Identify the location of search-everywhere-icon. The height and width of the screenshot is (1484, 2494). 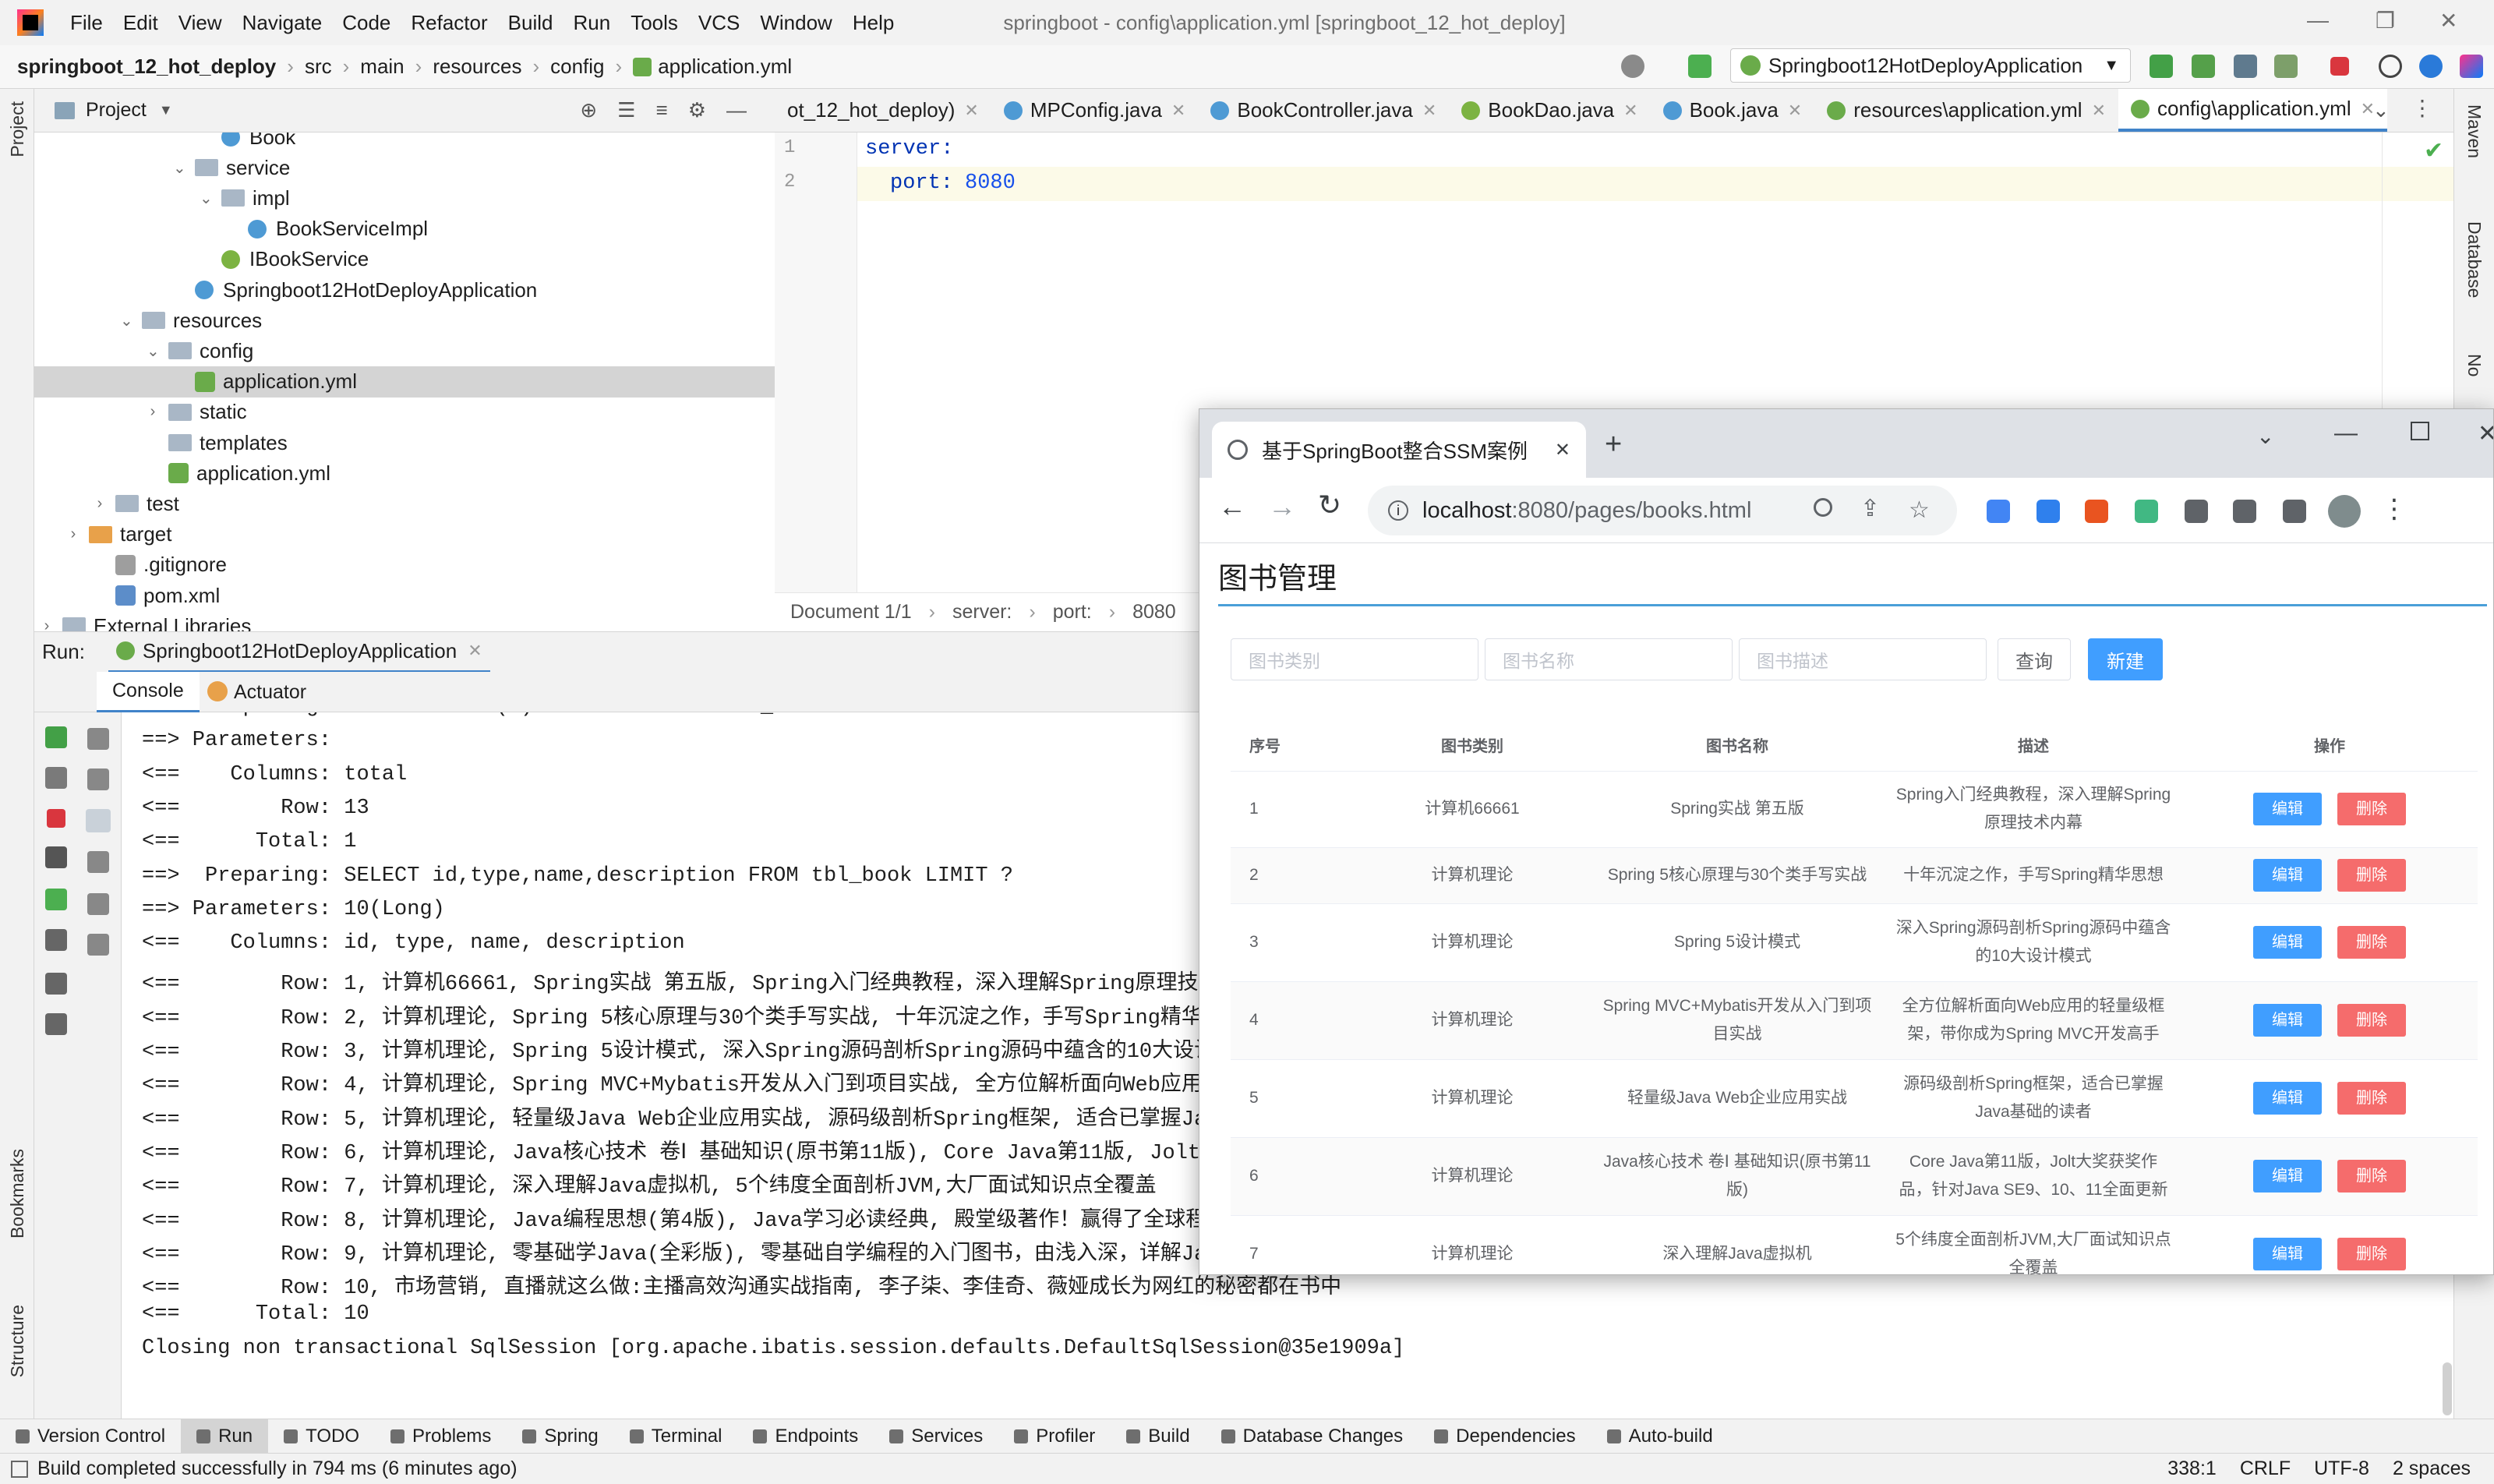
(2390, 66).